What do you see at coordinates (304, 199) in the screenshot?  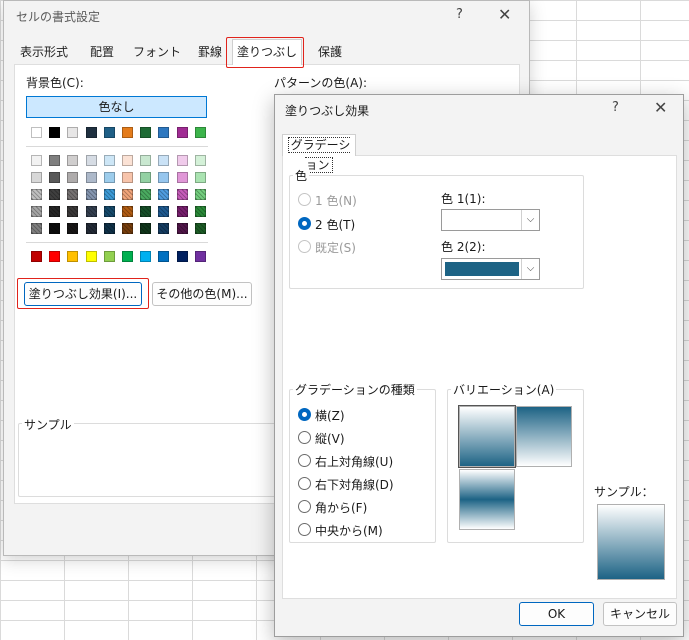 I see `radio-one-color` at bounding box center [304, 199].